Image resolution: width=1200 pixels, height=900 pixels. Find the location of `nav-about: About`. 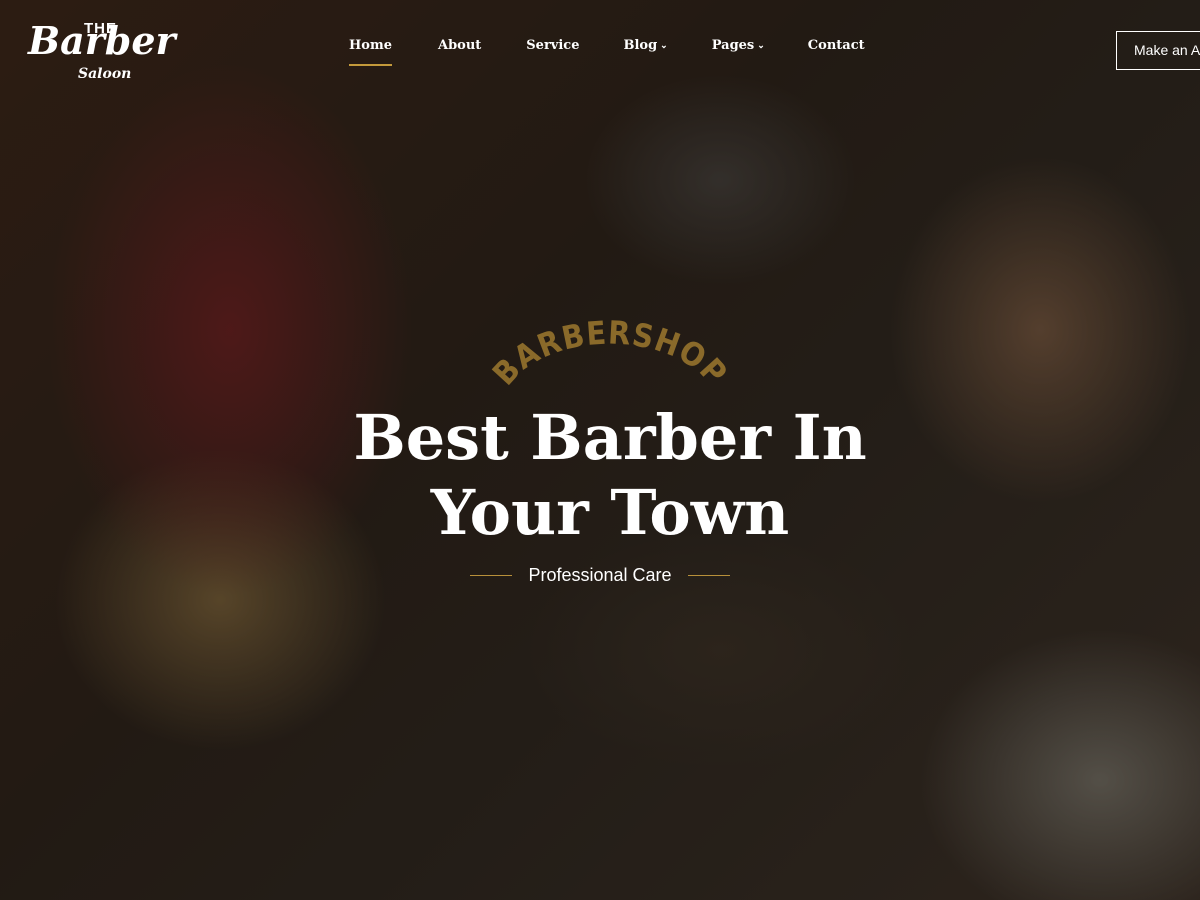

nav-about: About is located at coordinates (459, 53).